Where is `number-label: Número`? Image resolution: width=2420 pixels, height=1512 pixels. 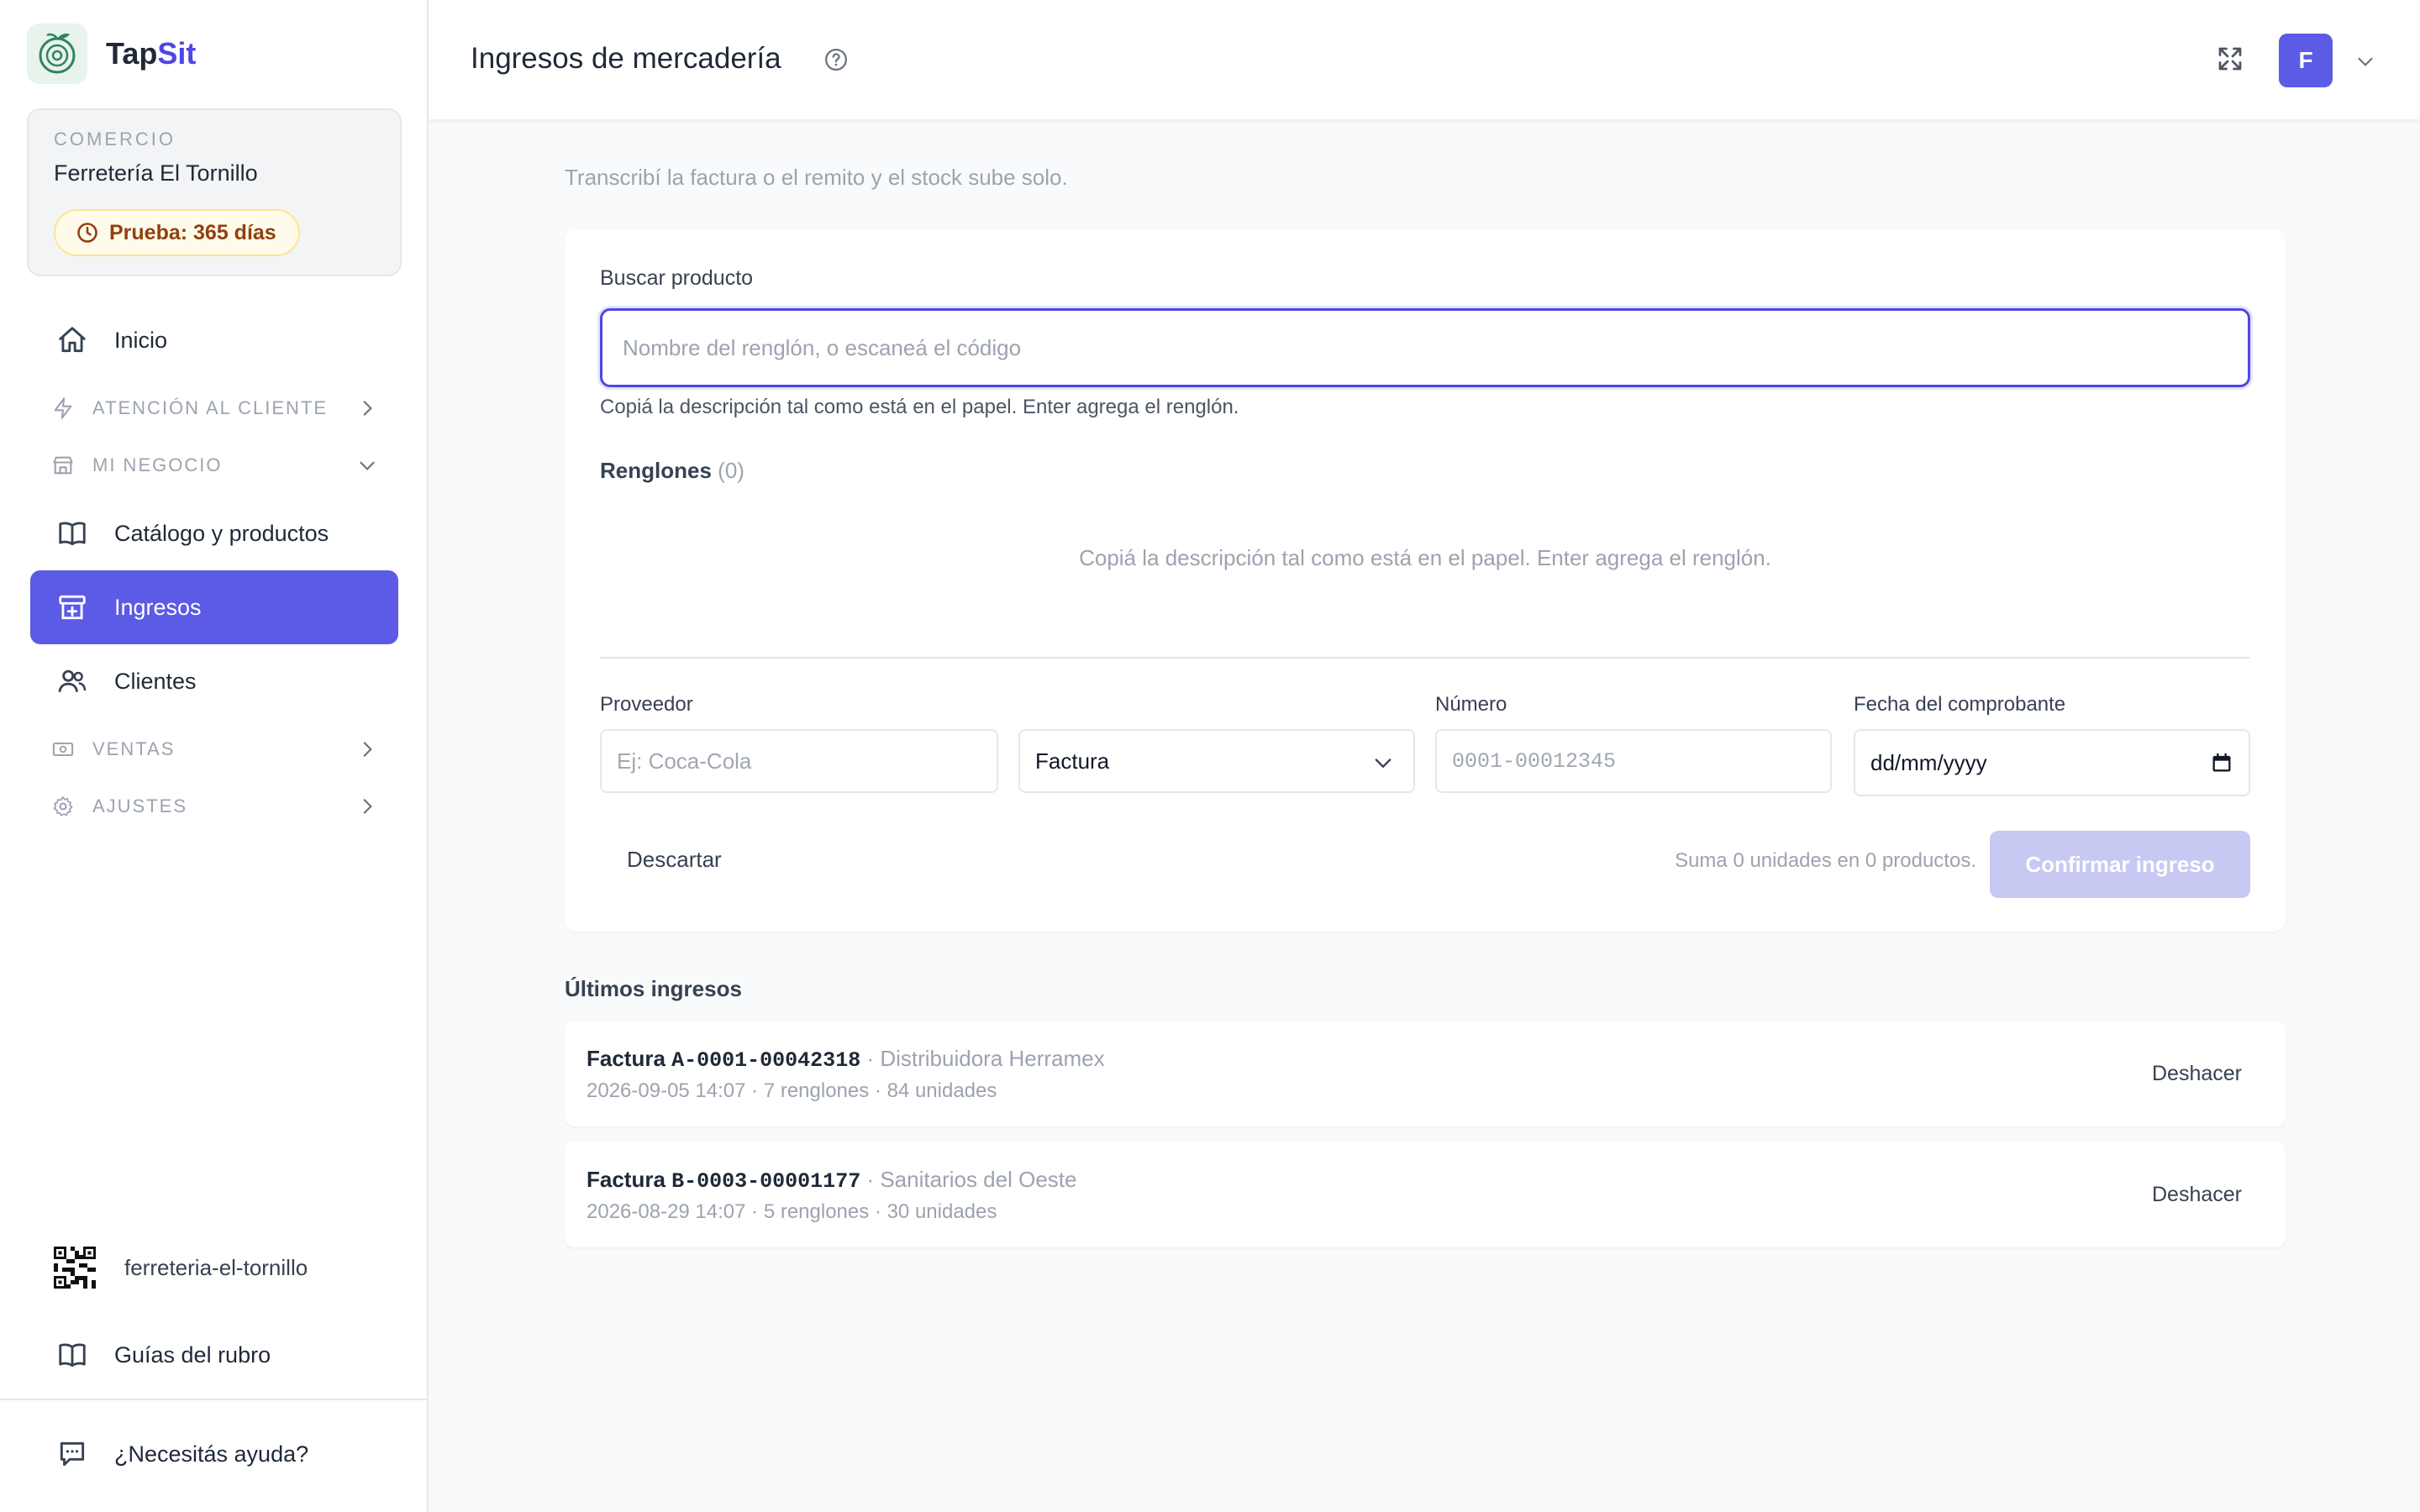 number-label: Número is located at coordinates (1471, 704).